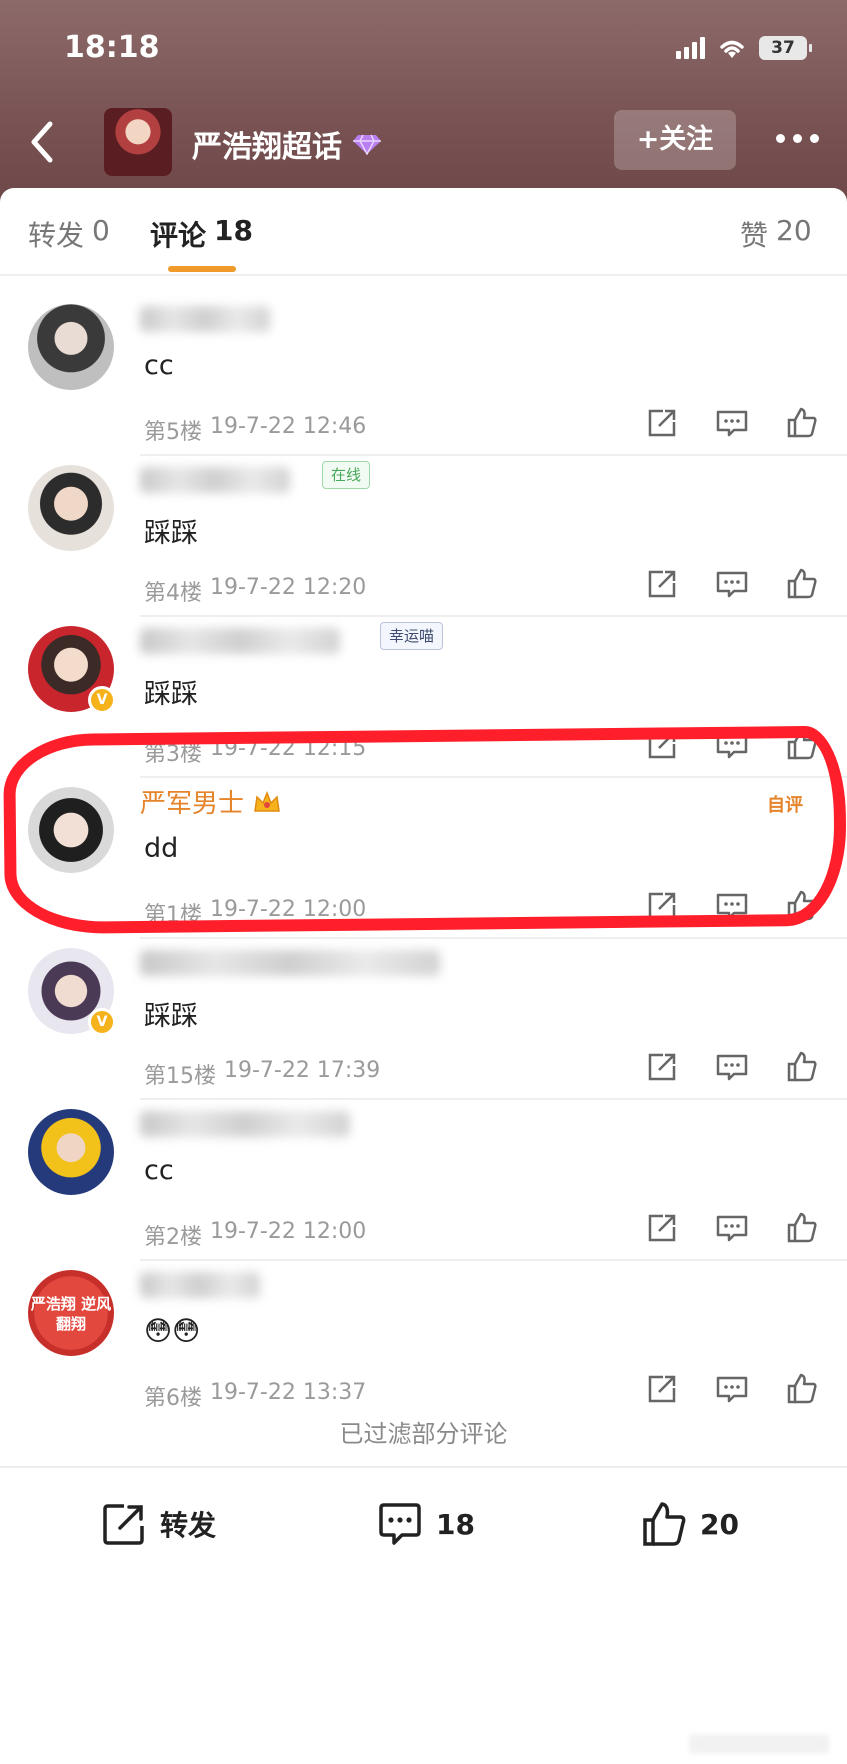 The width and height of the screenshot is (847, 1764). Describe the element at coordinates (423, 231) in the screenshot. I see `tab-bar: 转发 0 评论 18 赞 20` at that location.